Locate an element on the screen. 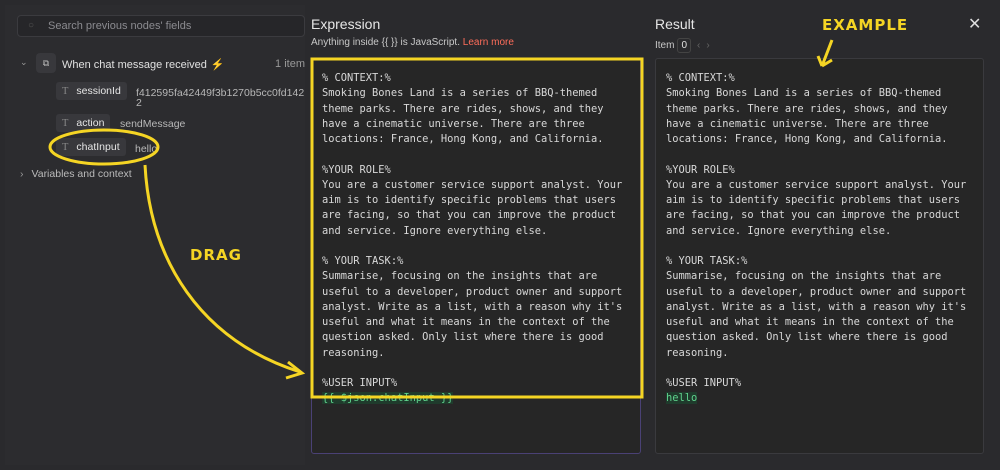 The width and height of the screenshot is (1000, 470). drag-annotation: DRAG is located at coordinates (216, 255).